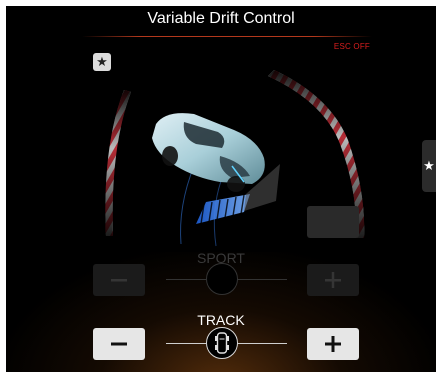 Image resolution: width=440 pixels, height=376 pixels. What do you see at coordinates (222, 279) in the screenshot?
I see `sport-slider-knob` at bounding box center [222, 279].